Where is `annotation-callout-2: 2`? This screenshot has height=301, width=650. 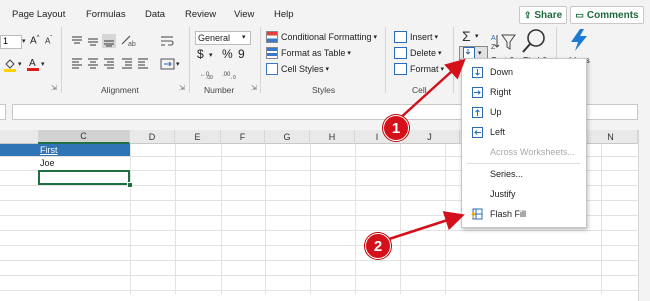
annotation-callout-2: 2 is located at coordinates (378, 246).